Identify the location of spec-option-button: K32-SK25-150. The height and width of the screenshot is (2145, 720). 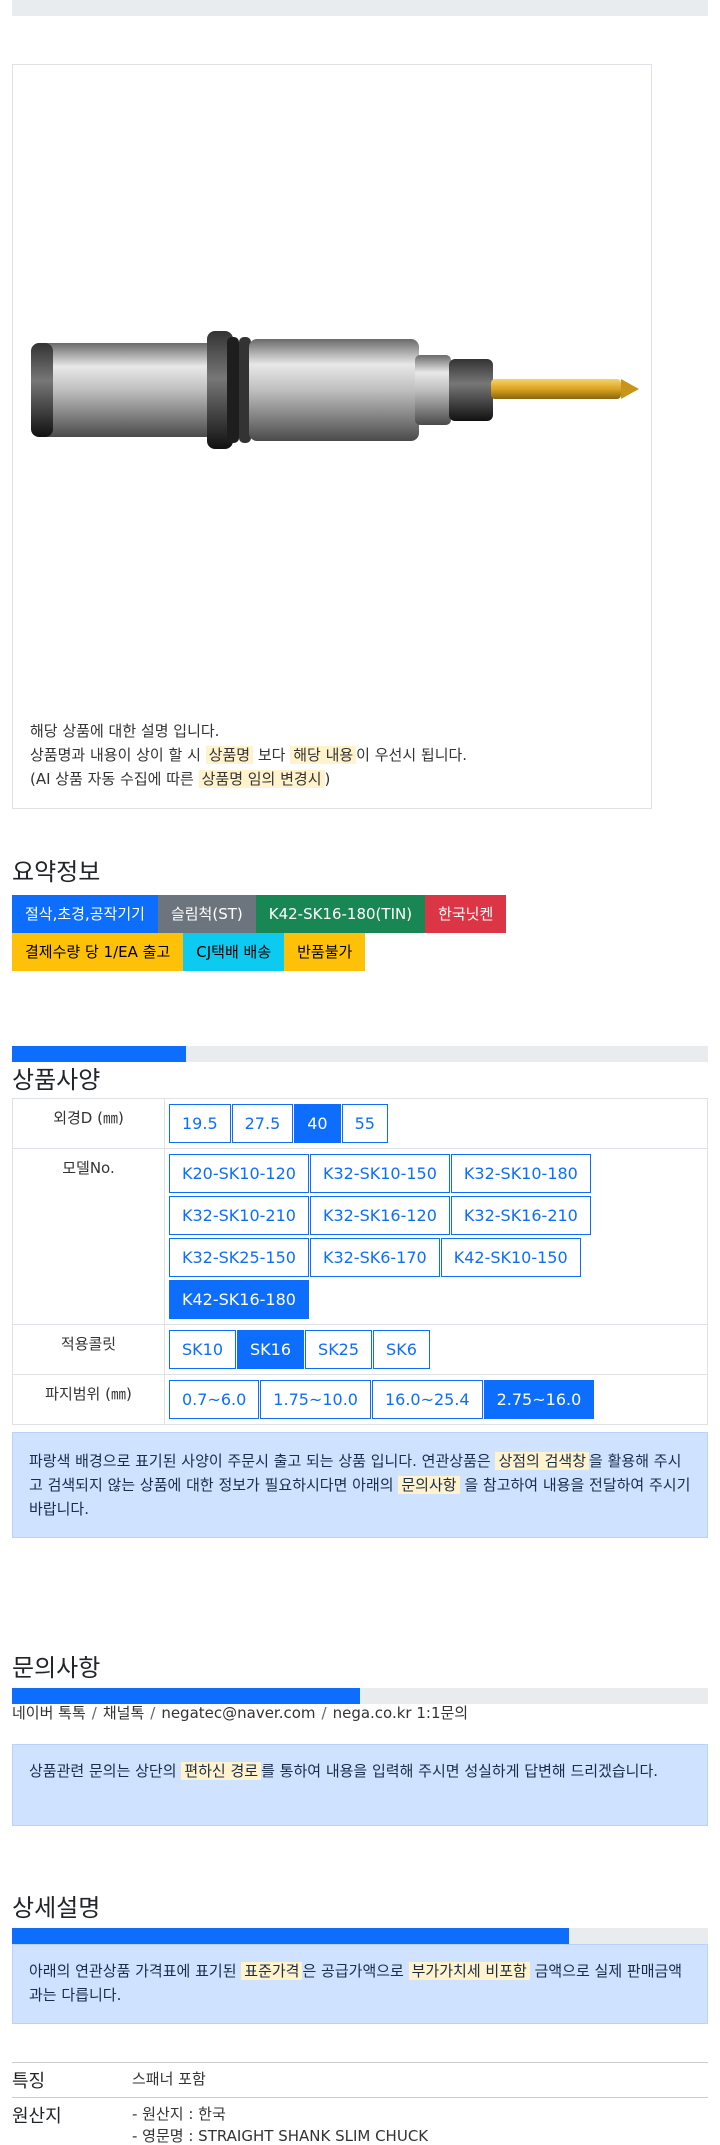
(239, 1257).